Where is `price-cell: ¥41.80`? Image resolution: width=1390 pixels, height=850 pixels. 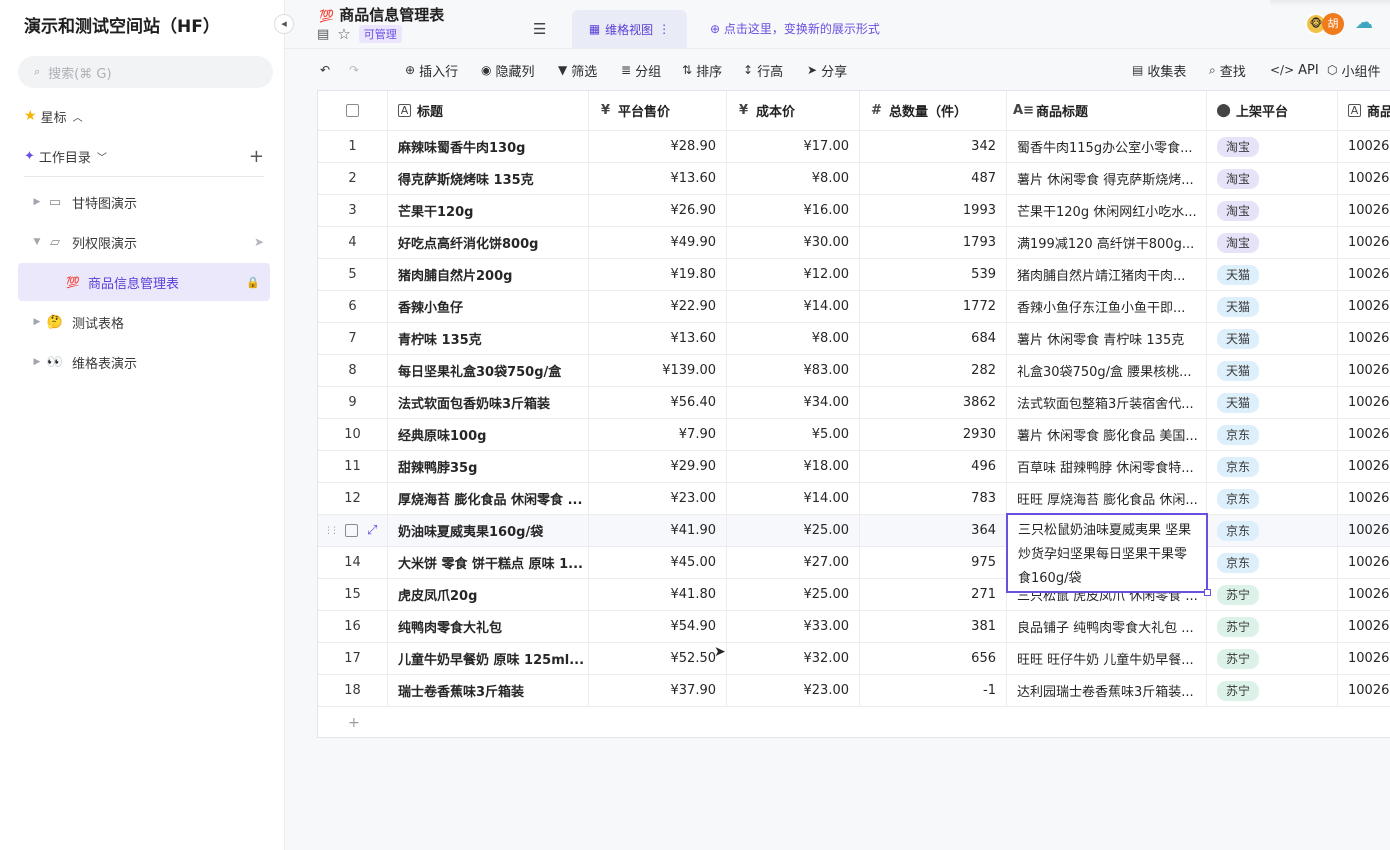 price-cell: ¥41.80 is located at coordinates (658, 594).